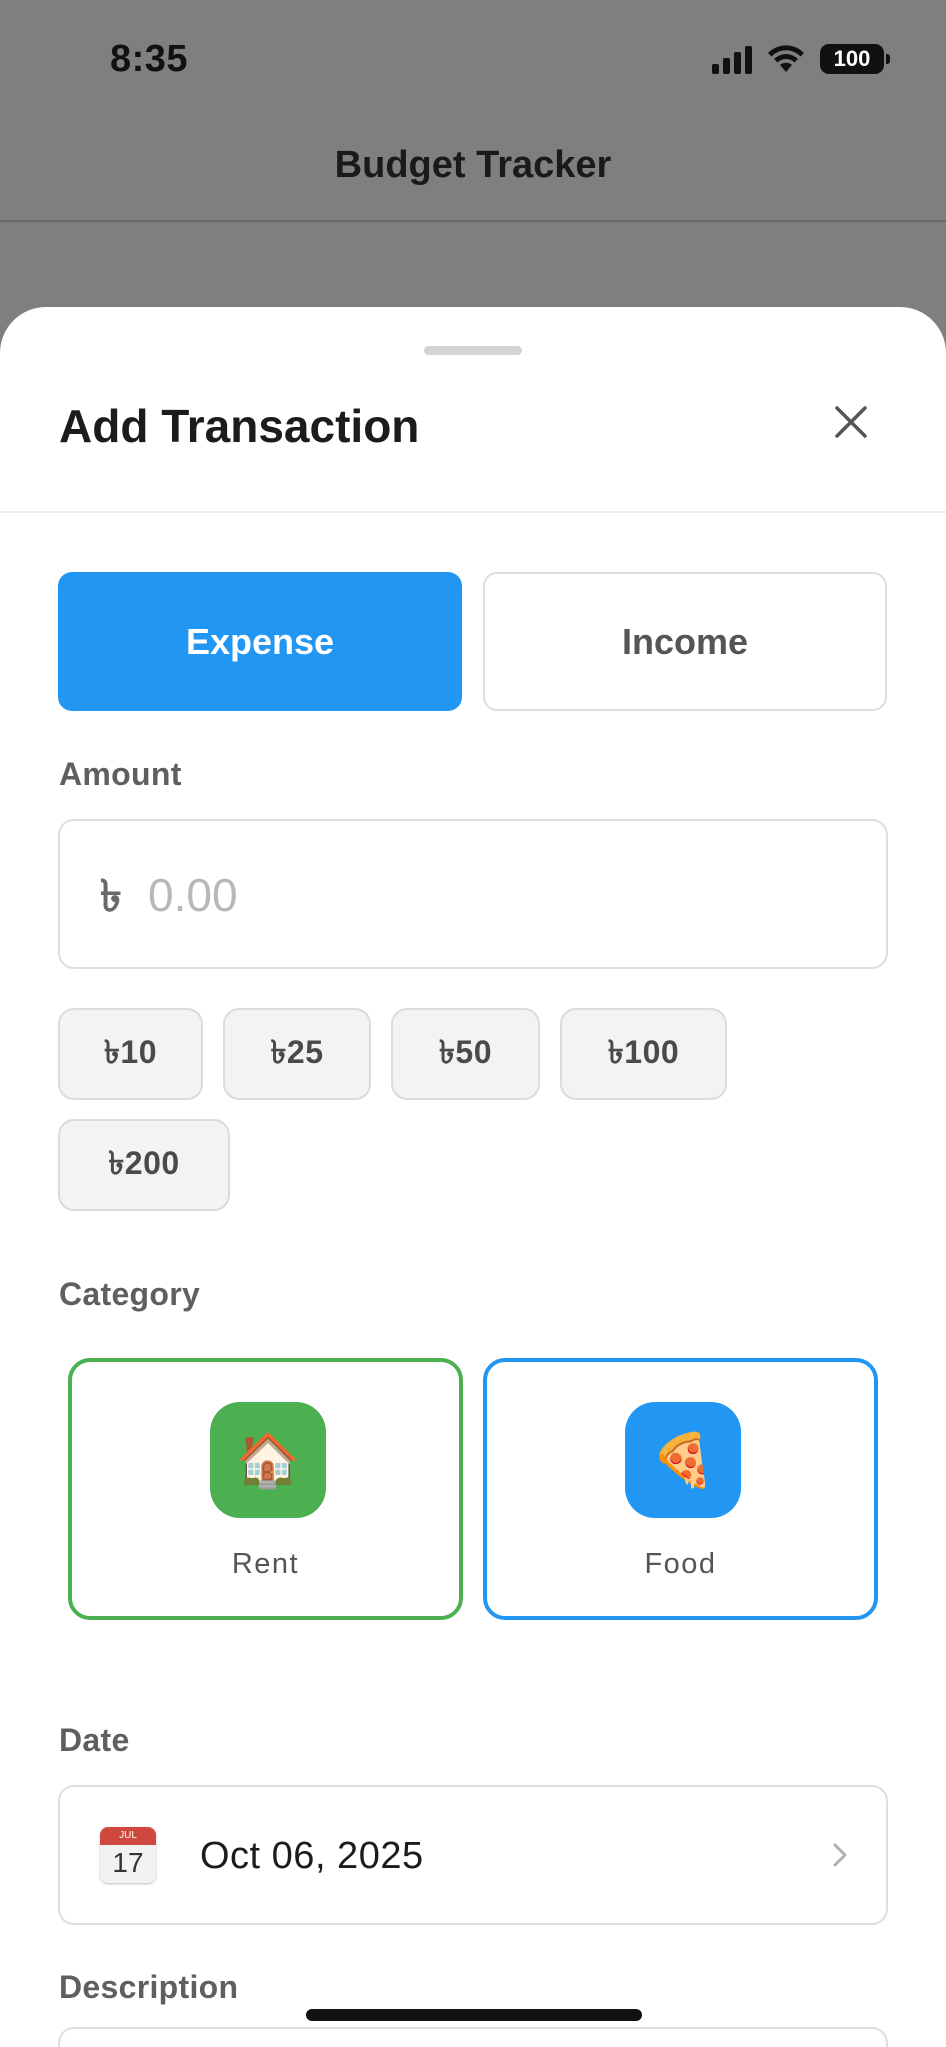 Image resolution: width=946 pixels, height=2047 pixels. What do you see at coordinates (683, 1460) in the screenshot?
I see `pizza-icon: 🍕` at bounding box center [683, 1460].